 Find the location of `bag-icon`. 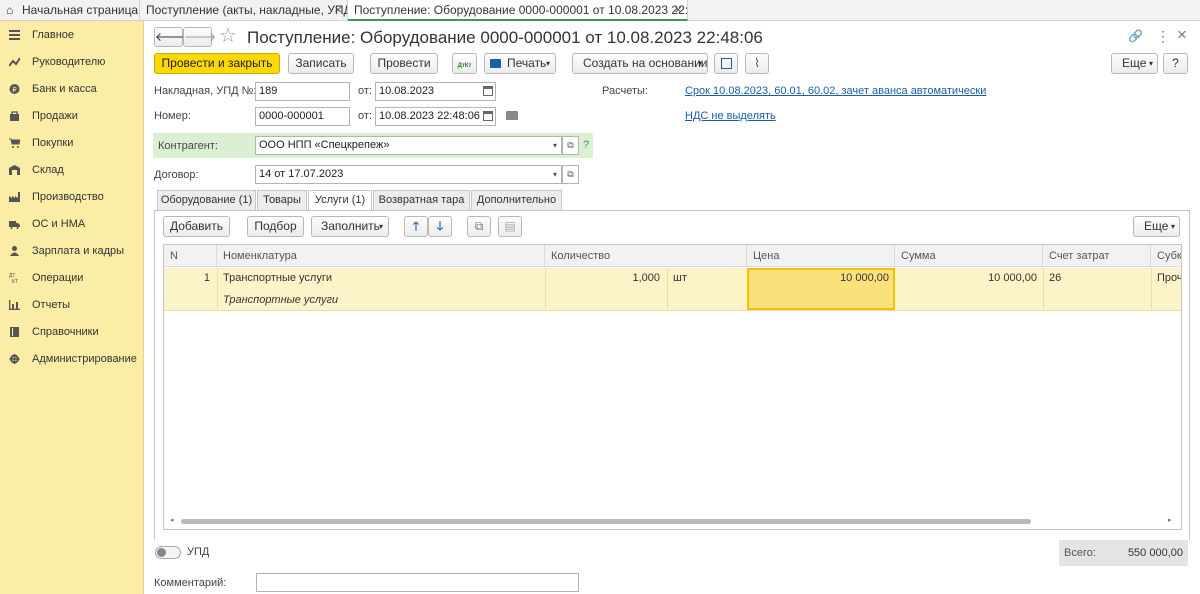

bag-icon is located at coordinates (14, 116).